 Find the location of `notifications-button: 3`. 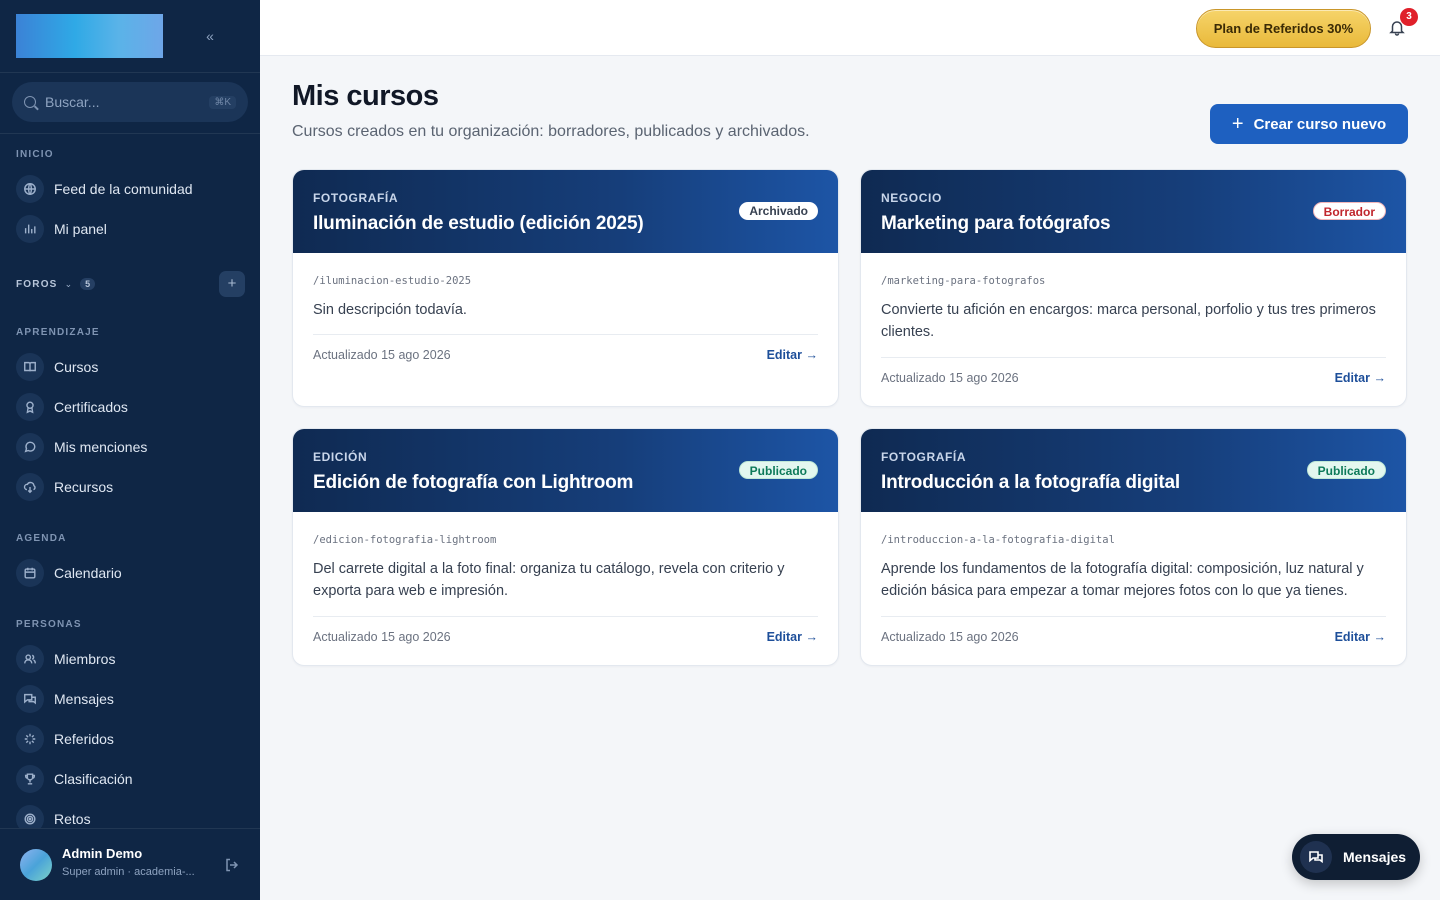

notifications-button: 3 is located at coordinates (1403, 23).